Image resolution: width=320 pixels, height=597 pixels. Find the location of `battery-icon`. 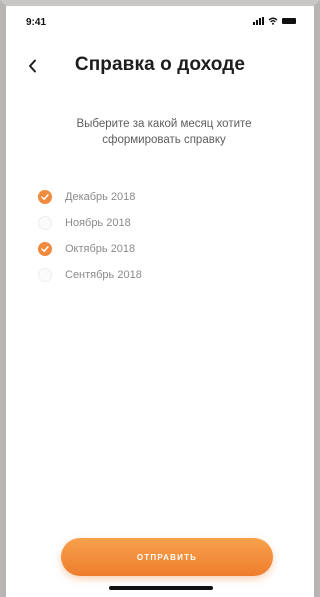

battery-icon is located at coordinates (289, 21).